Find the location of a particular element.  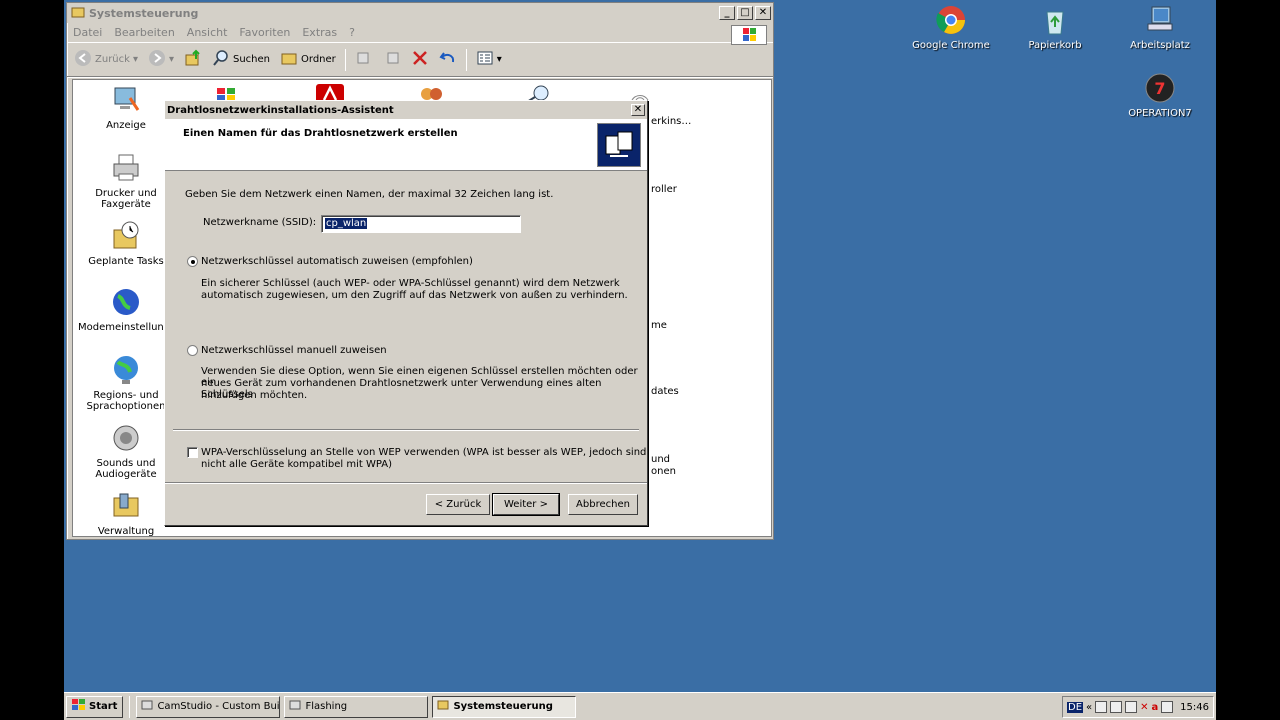

manual-key-description: hinzufügen möchten. is located at coordinates (254, 395).